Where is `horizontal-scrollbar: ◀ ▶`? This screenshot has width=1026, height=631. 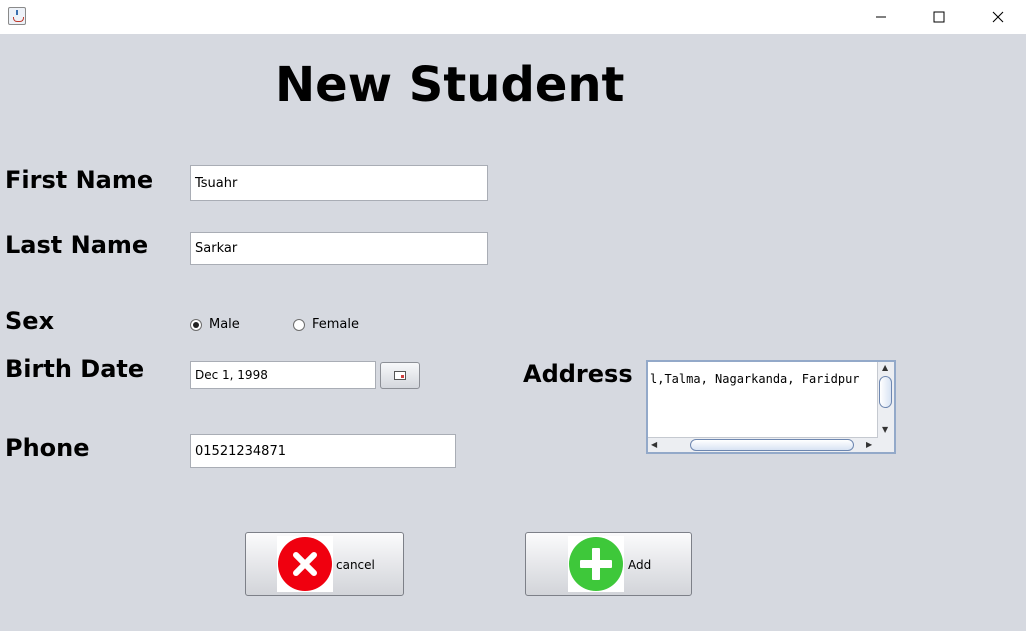 horizontal-scrollbar: ◀ ▶ is located at coordinates (763, 444).